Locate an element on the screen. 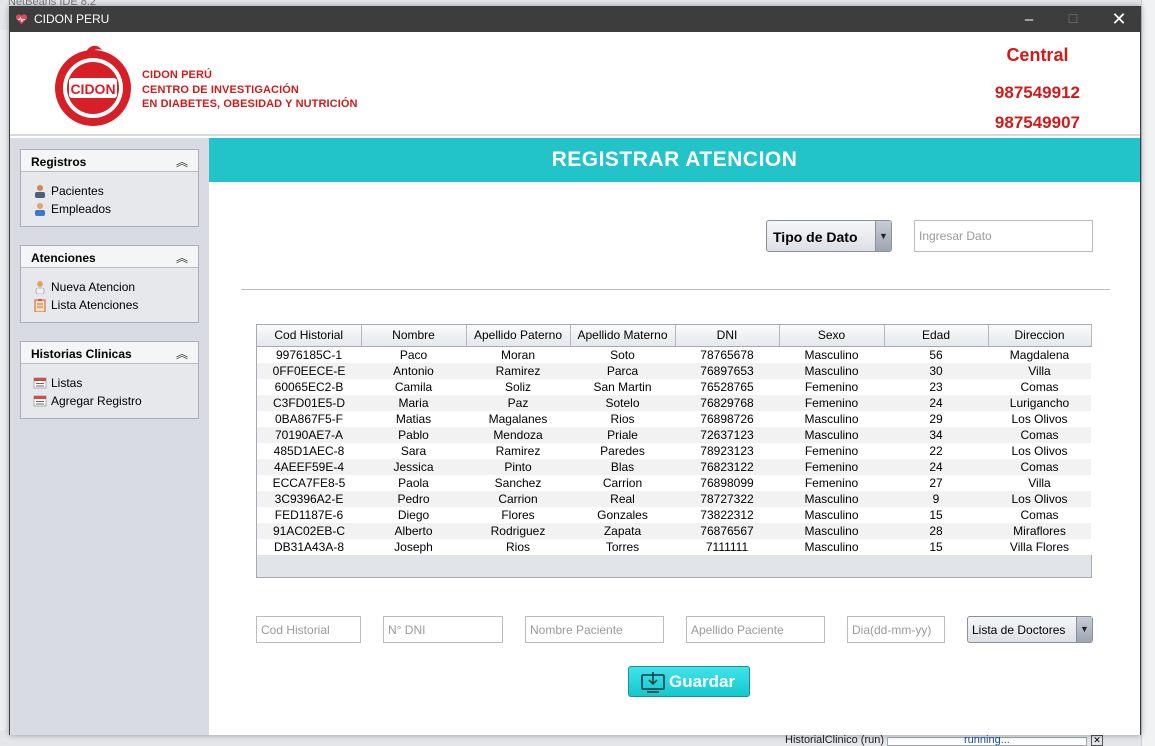 This screenshot has height=746, width=1155. sidebar-item-label: Nueva Atencion is located at coordinates (93, 287).